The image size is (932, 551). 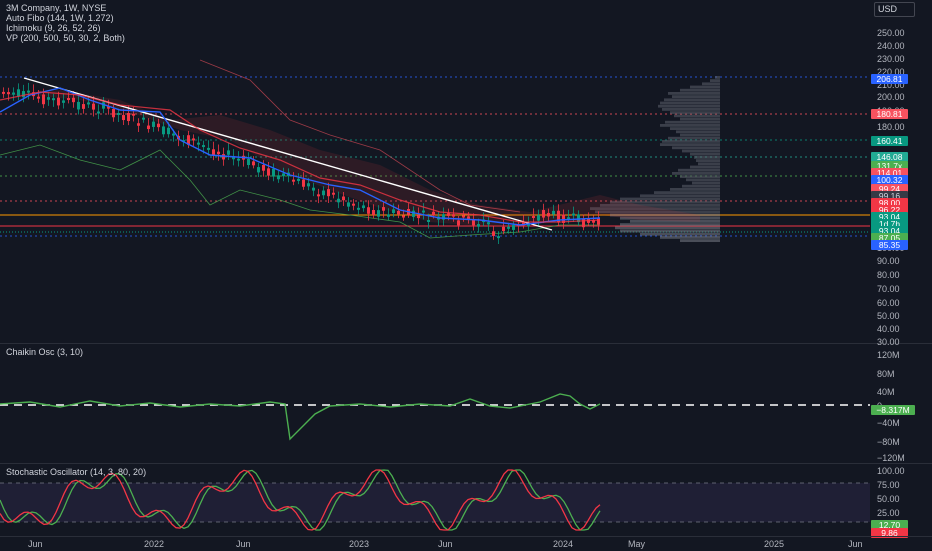 What do you see at coordinates (888, 485) in the screenshot?
I see `stoch-tick-label: 75.00` at bounding box center [888, 485].